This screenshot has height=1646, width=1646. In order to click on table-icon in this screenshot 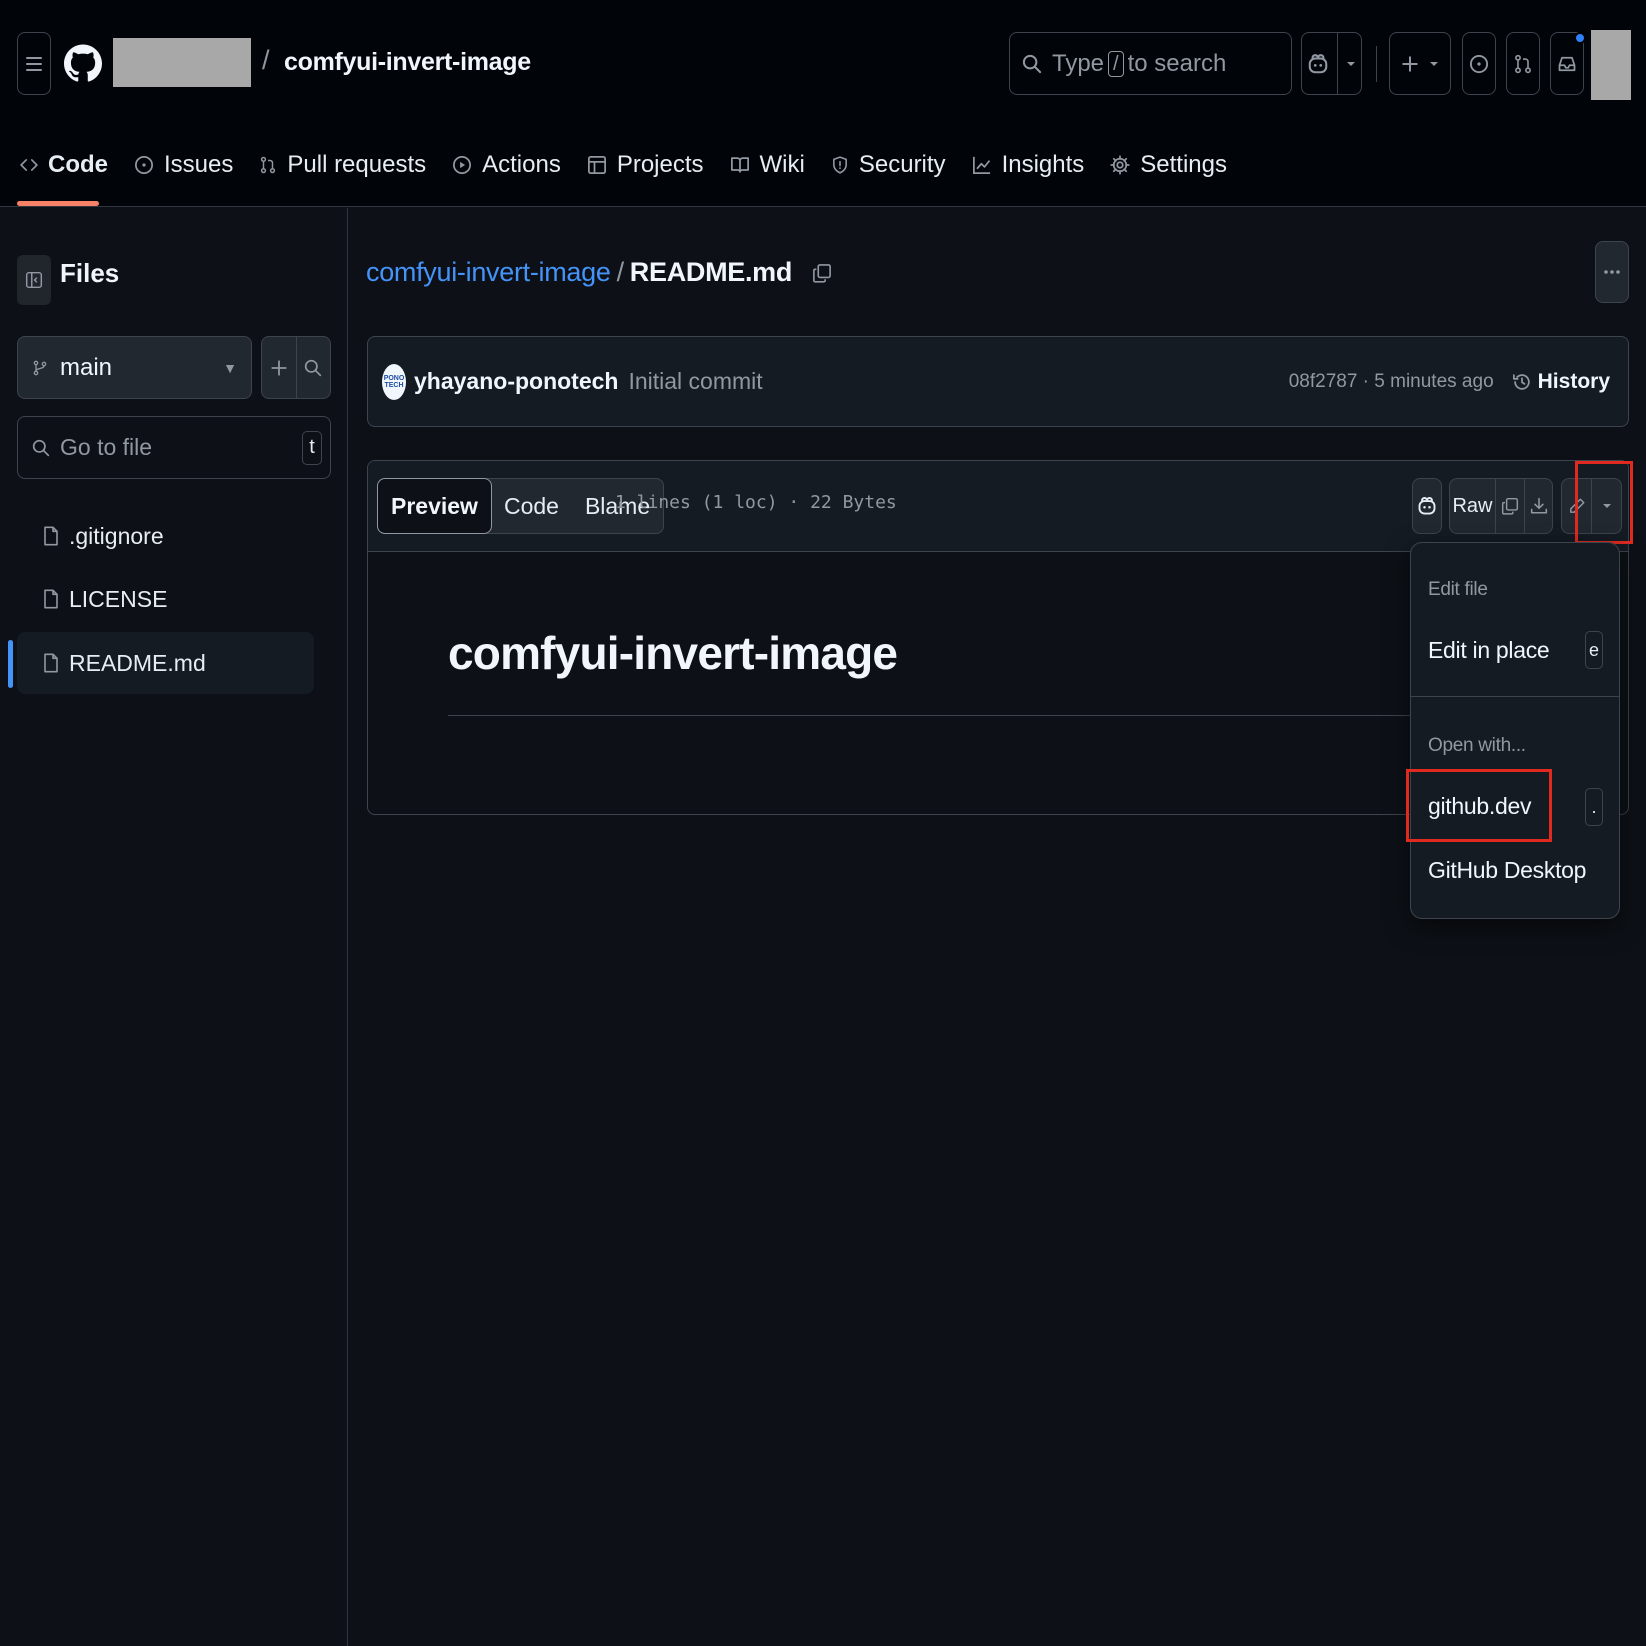, I will do `click(596, 165)`.